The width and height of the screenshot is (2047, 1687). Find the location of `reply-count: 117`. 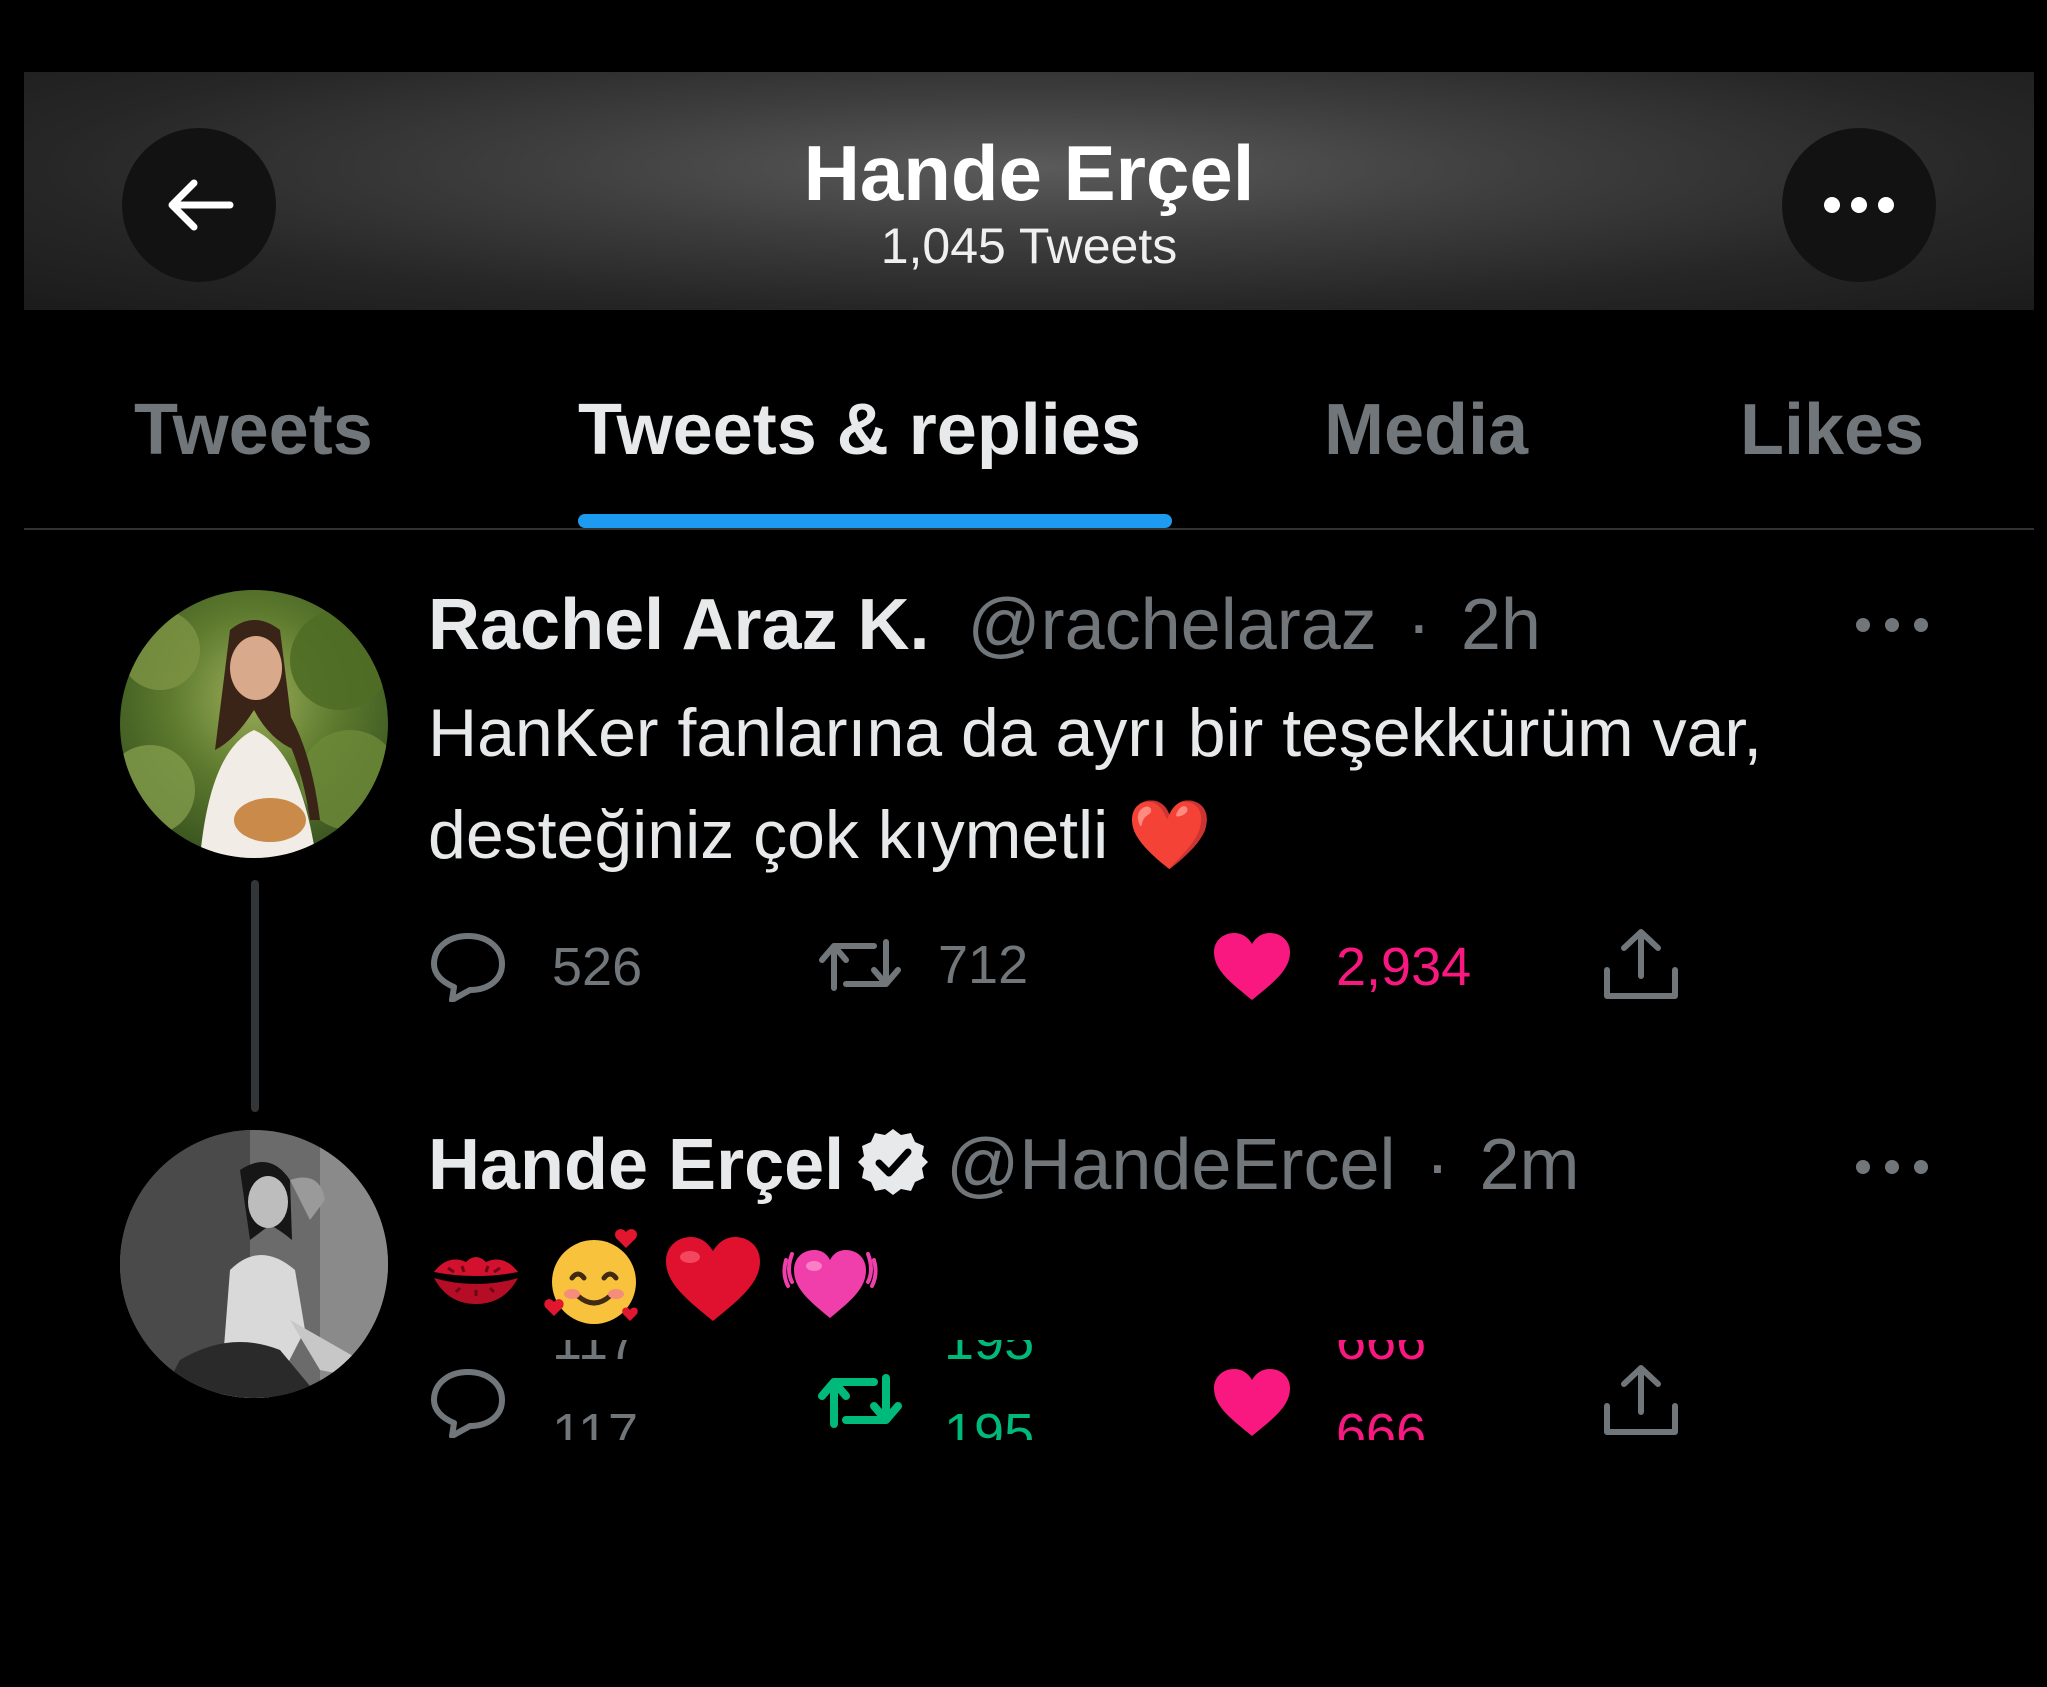

reply-count: 117 is located at coordinates (595, 1355).